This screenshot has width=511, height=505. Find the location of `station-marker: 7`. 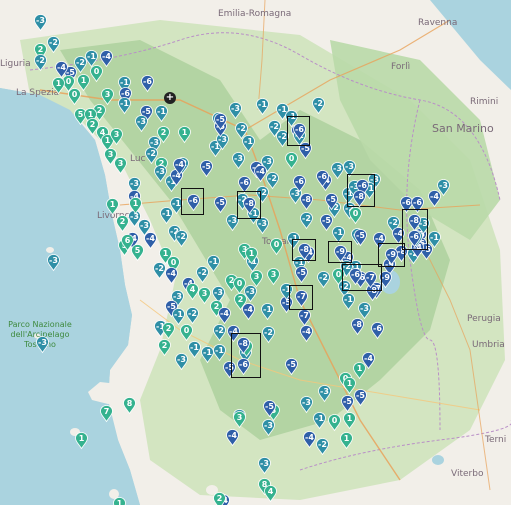

station-marker: 7 is located at coordinates (106, 414).